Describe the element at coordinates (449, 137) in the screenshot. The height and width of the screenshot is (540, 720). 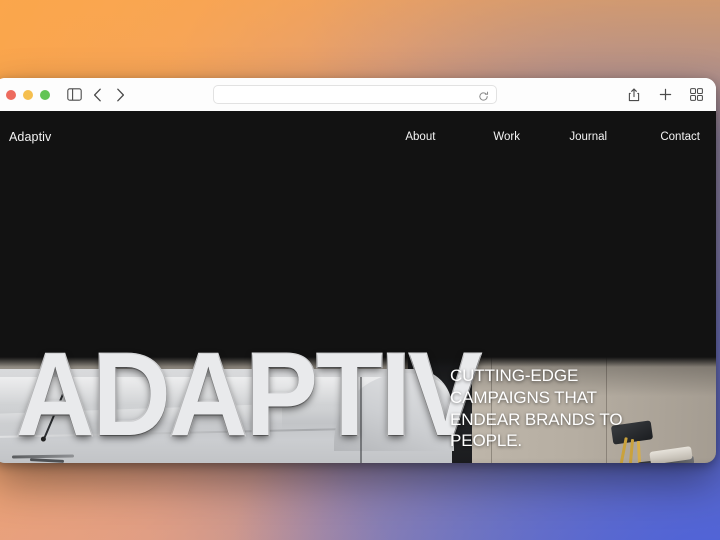
I see `nav-item-about: About` at that location.